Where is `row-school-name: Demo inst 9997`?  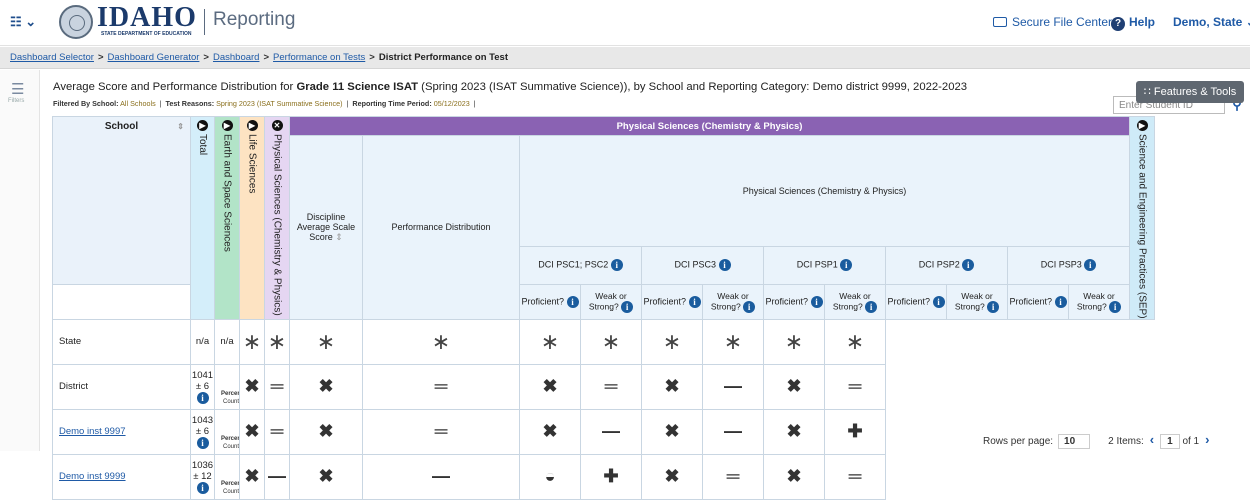 row-school-name: Demo inst 9997 is located at coordinates (121, 431).